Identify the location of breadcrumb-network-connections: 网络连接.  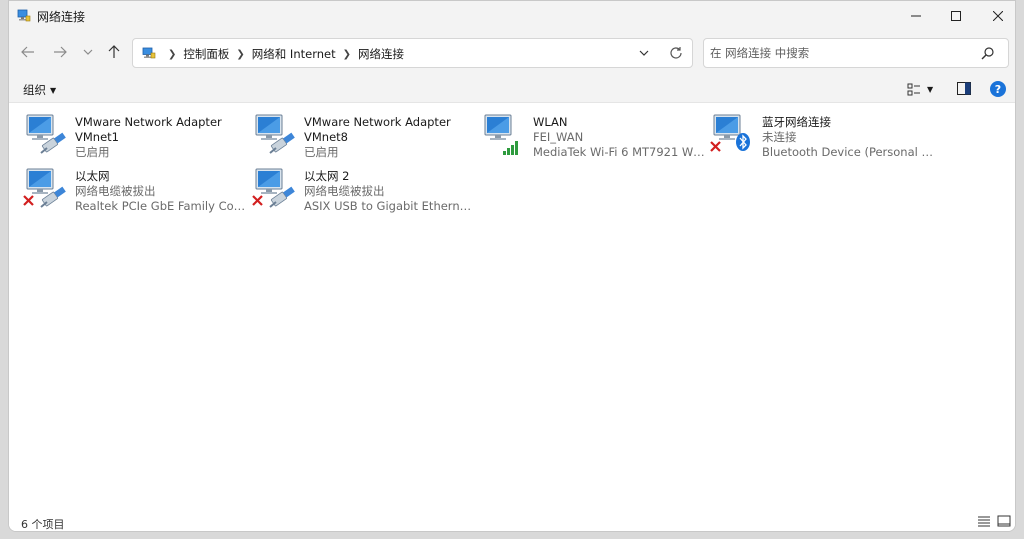
(381, 54).